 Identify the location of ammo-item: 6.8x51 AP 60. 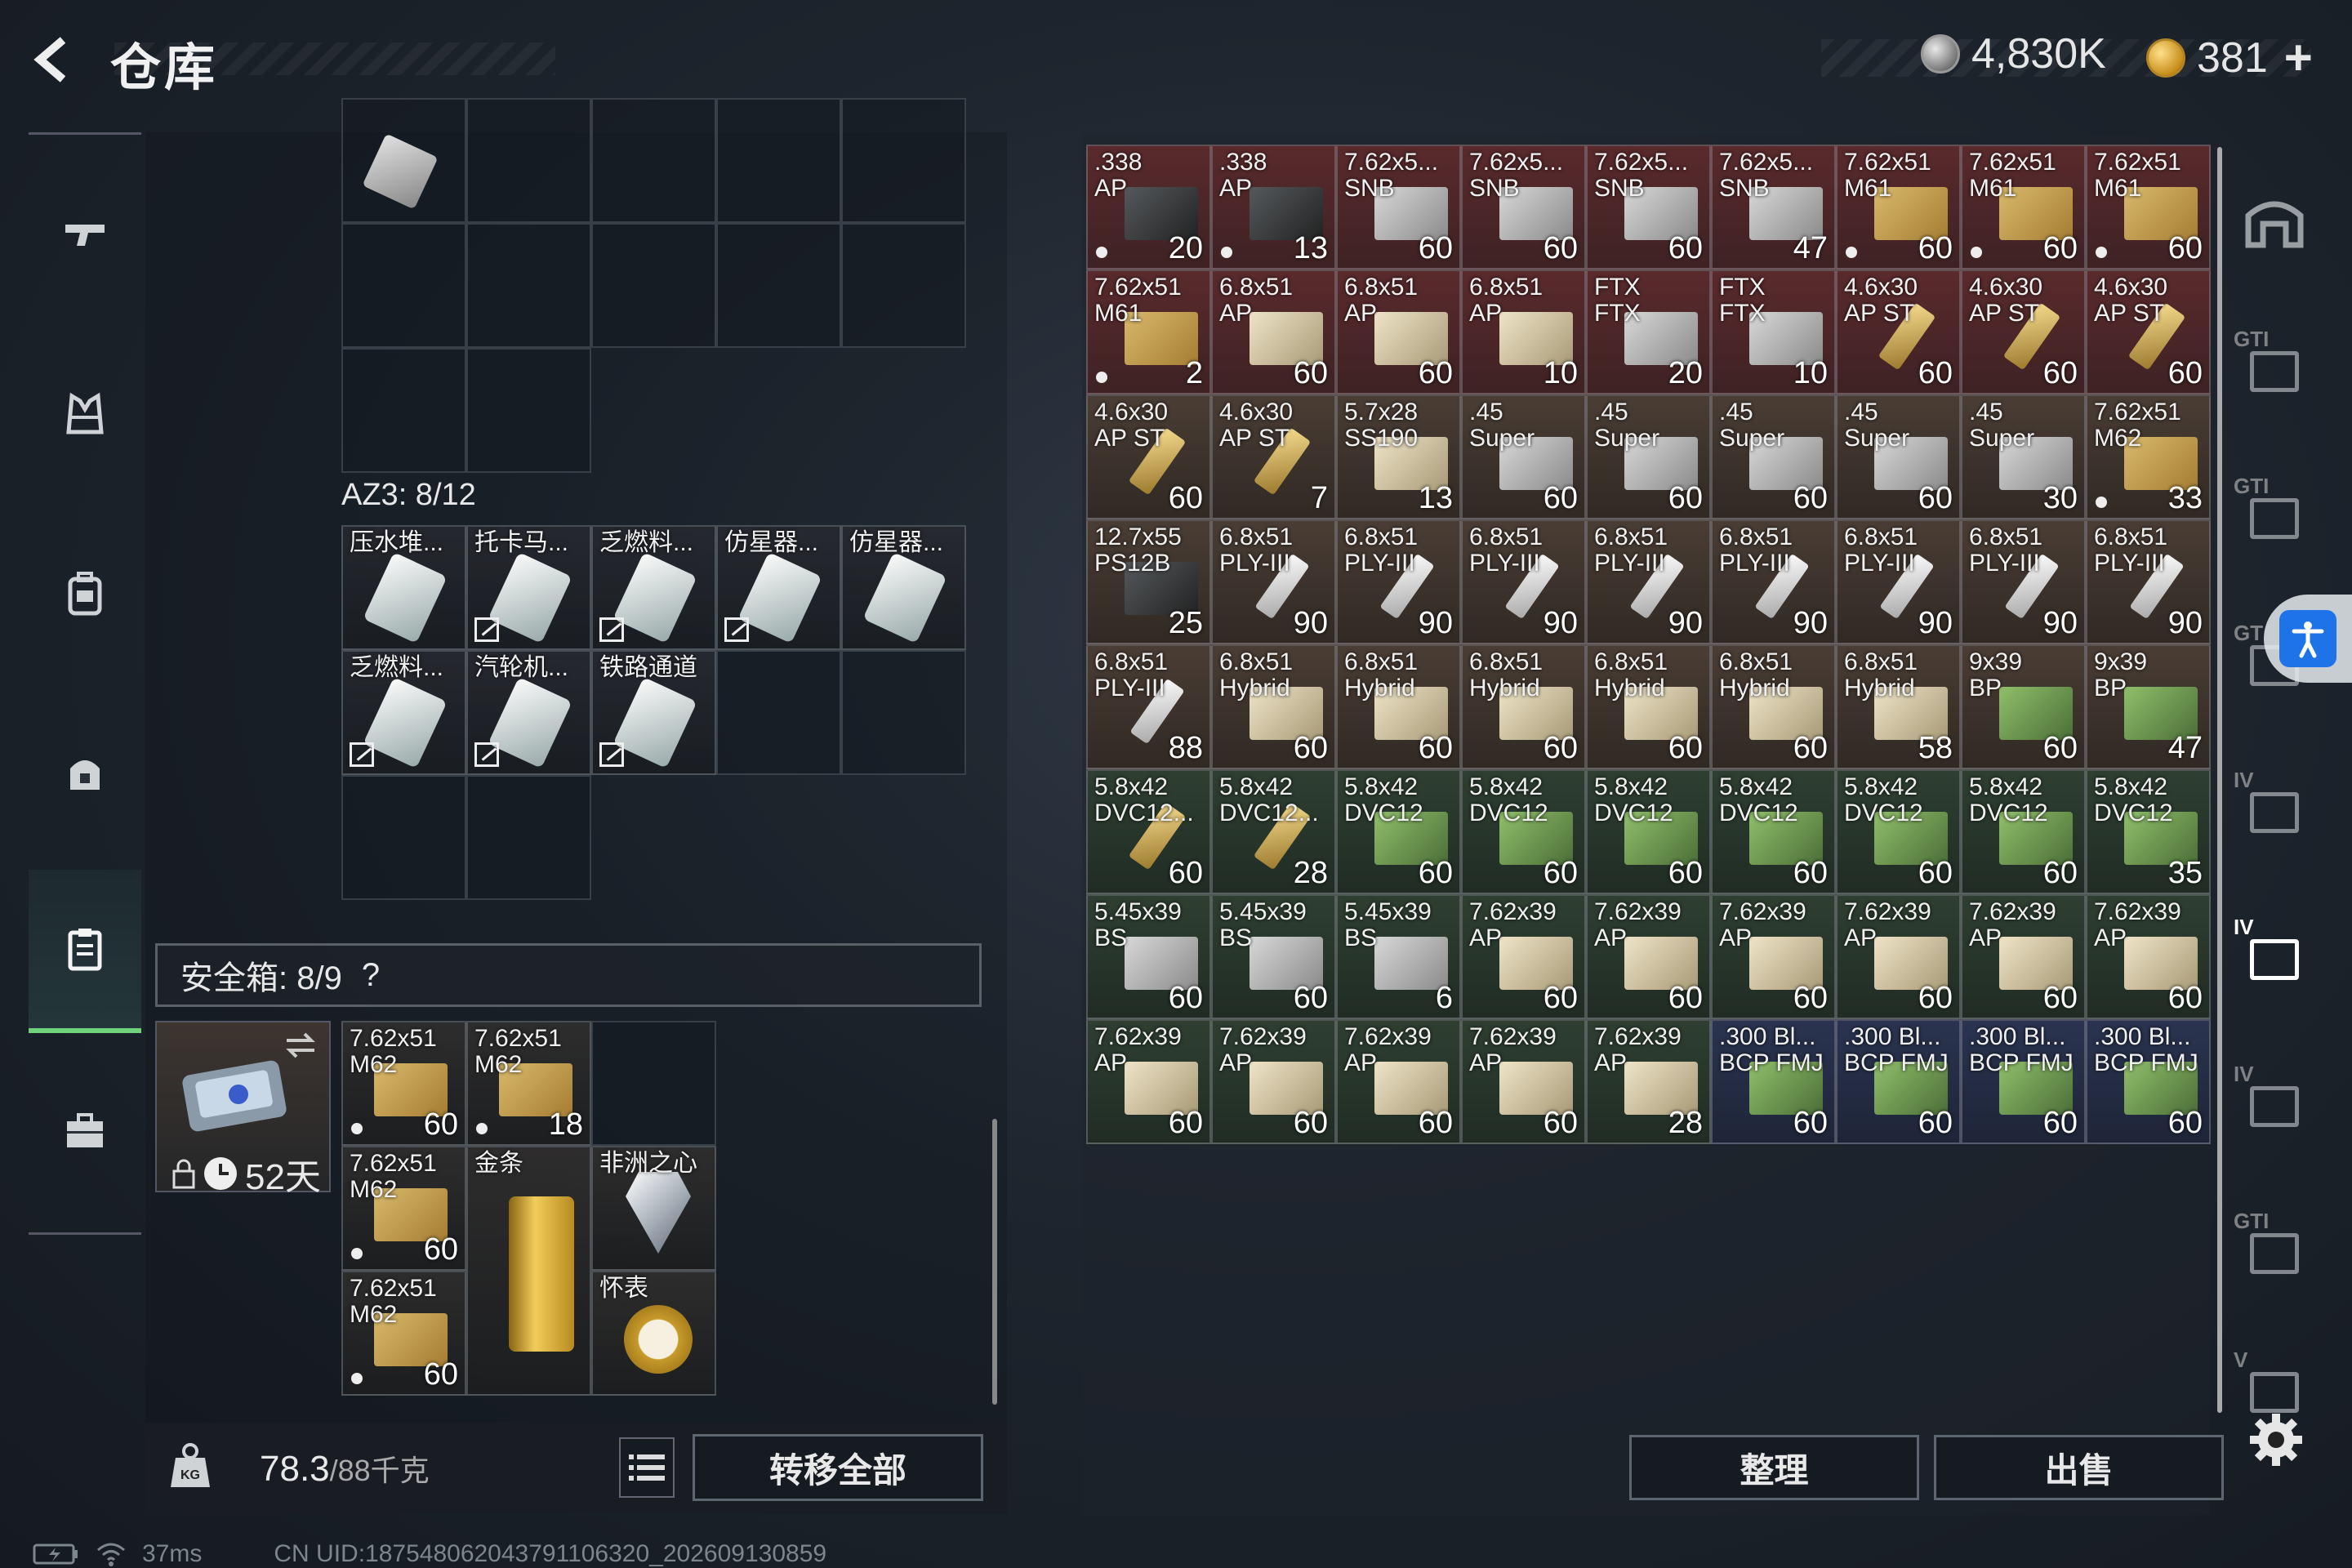
(1273, 332).